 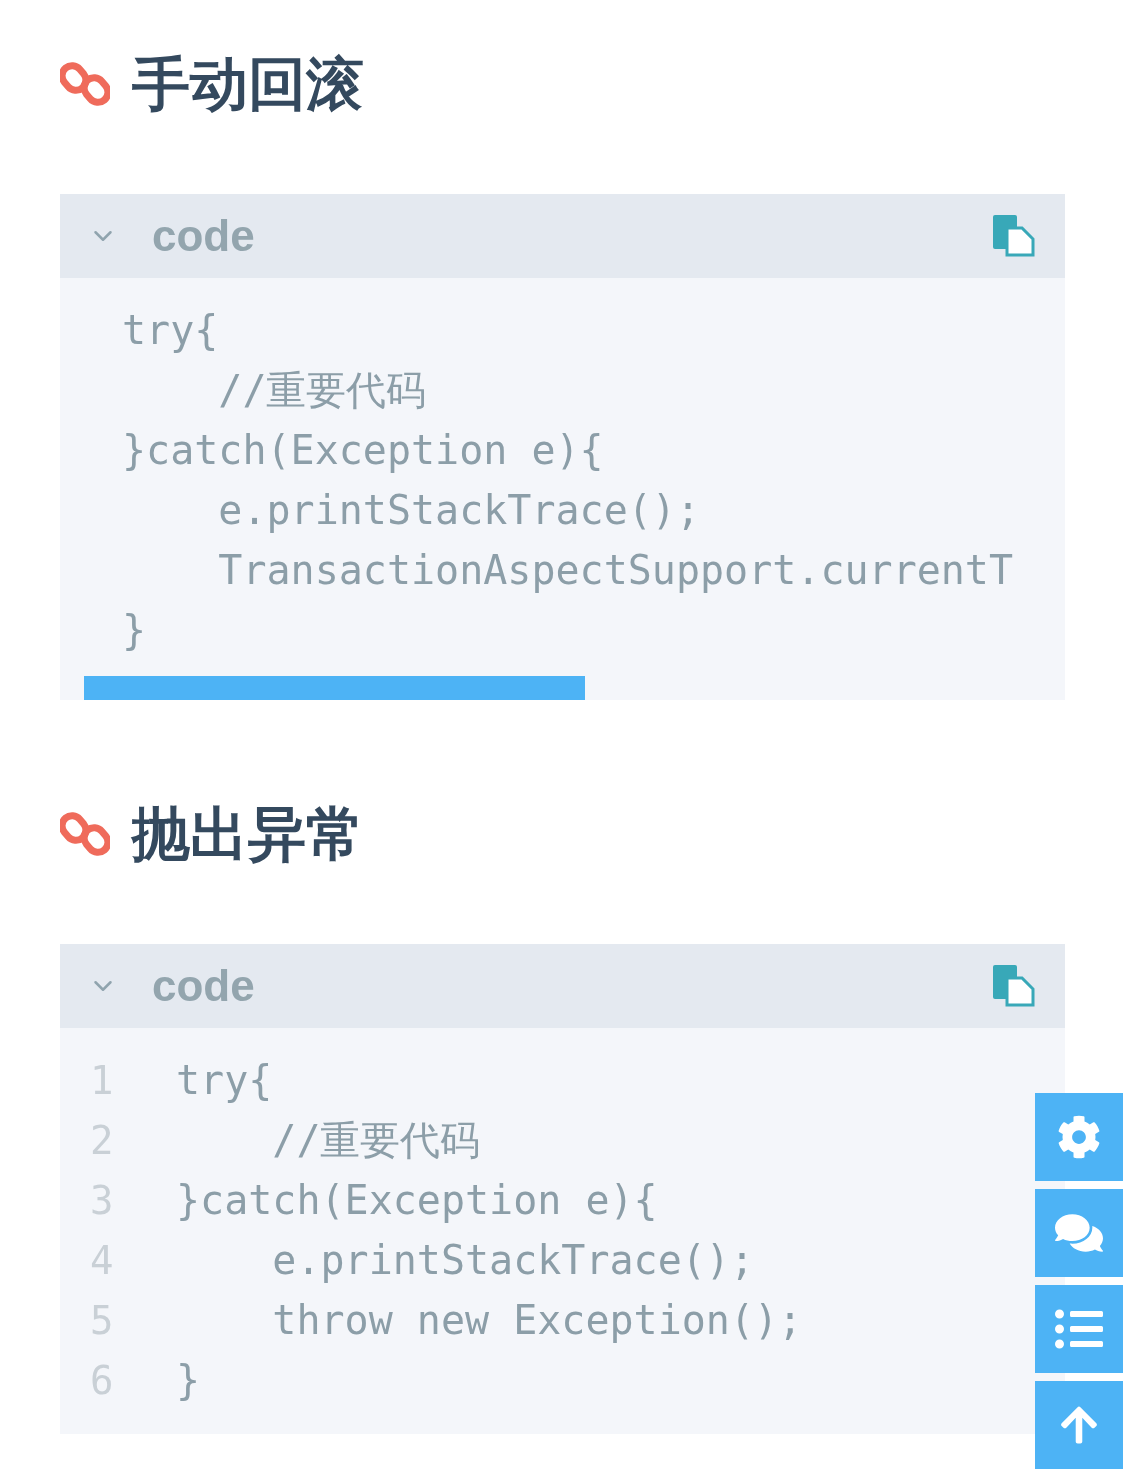 What do you see at coordinates (248, 84) in the screenshot?
I see `section-heading: 手动回滚` at bounding box center [248, 84].